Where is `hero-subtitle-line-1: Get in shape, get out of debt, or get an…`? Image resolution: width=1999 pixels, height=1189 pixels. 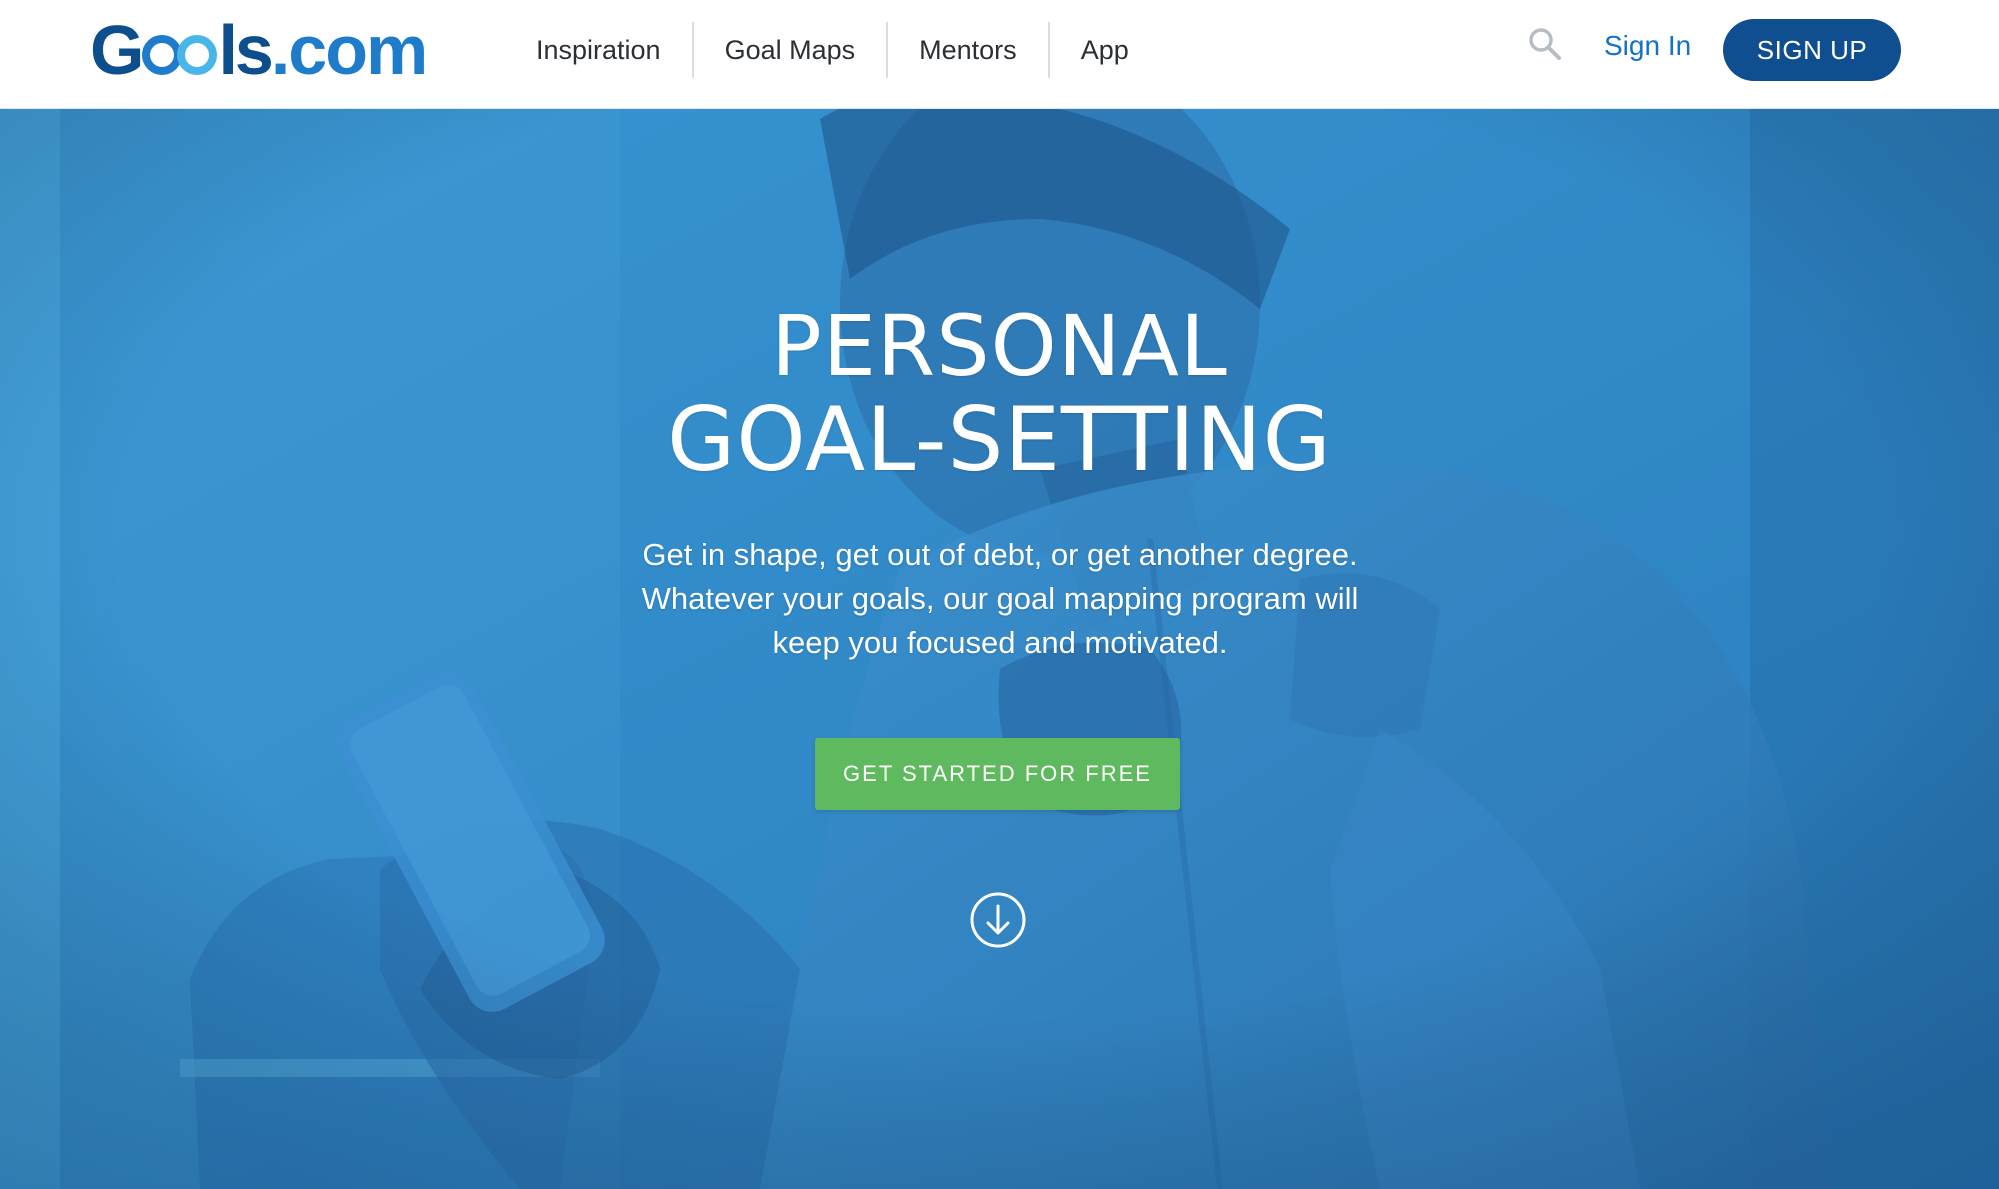 hero-subtitle-line-1: Get in shape, get out of debt, or get an… is located at coordinates (1000, 554).